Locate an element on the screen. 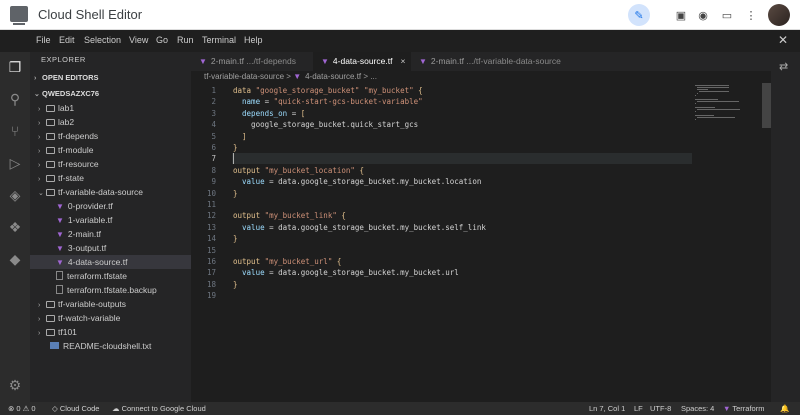 The width and height of the screenshot is (800, 415). tree-item-tf-depends: › tf-depends is located at coordinates (110, 136).